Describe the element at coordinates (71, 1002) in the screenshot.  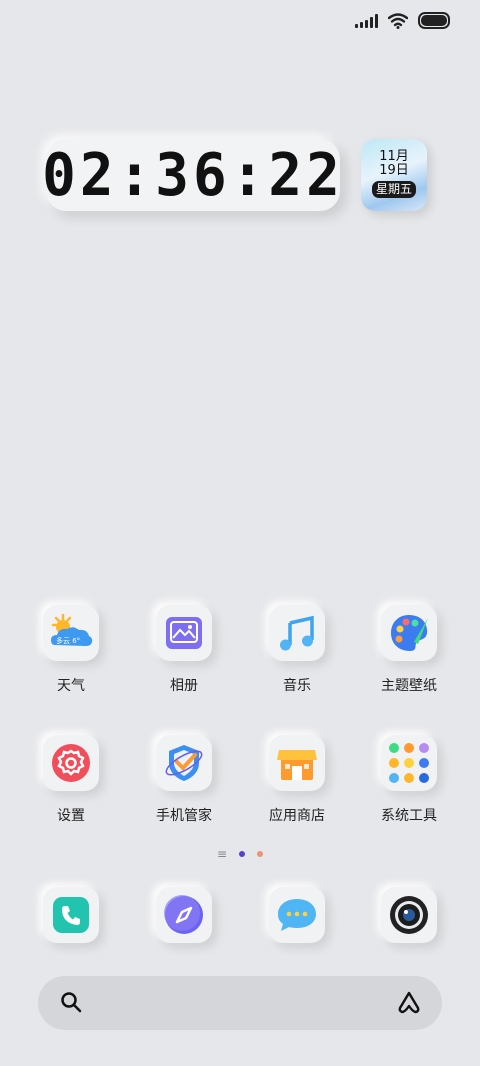
I see `search-icon` at that location.